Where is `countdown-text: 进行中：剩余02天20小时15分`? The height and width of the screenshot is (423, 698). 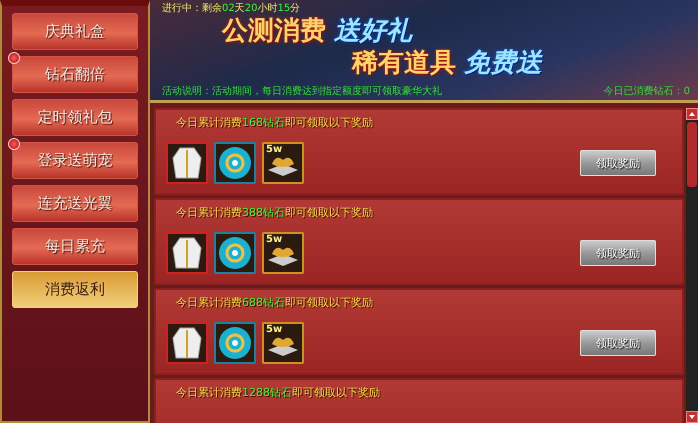
countdown-text: 进行中：剩余02天20小时15分 is located at coordinates (232, 8).